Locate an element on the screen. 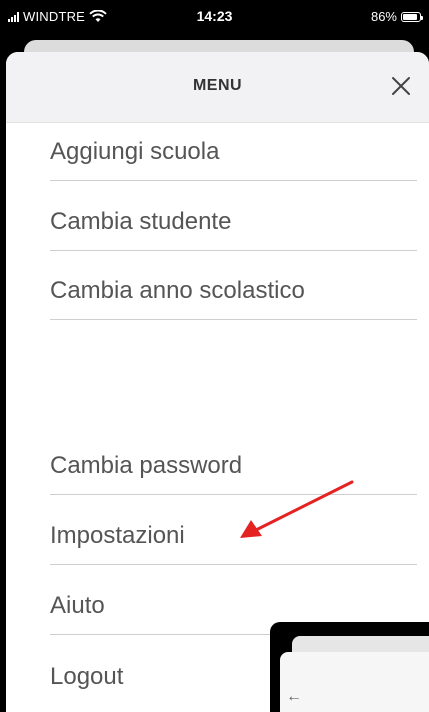 Image resolution: width=429 pixels, height=712 pixels. back-arrow-icon: ← is located at coordinates (294, 696).